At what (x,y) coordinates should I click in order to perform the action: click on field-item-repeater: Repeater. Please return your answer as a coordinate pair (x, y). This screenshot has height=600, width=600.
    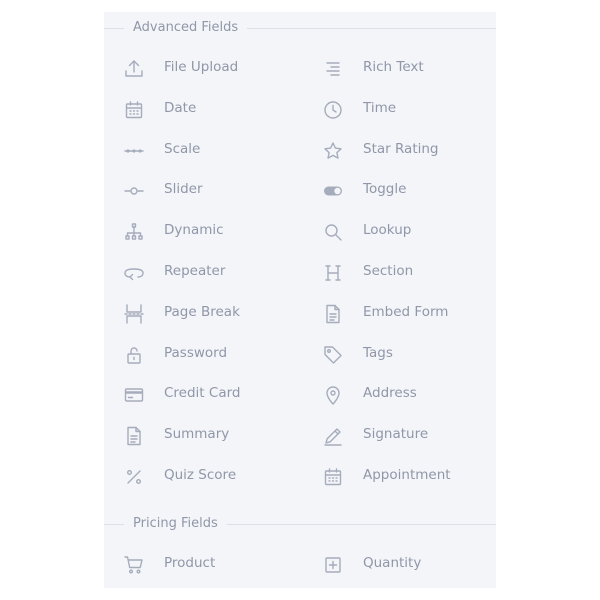
    Looking at the image, I should click on (199, 271).